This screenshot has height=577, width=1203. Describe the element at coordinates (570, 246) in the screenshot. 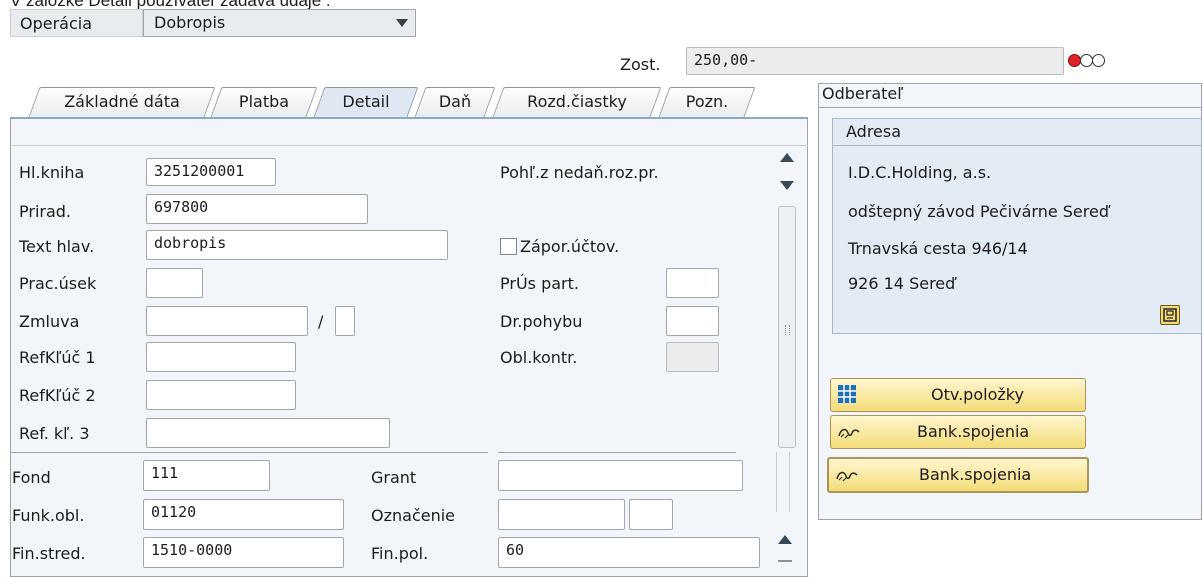

I see `zapor-uctov-label: Zápor.účtov.` at that location.